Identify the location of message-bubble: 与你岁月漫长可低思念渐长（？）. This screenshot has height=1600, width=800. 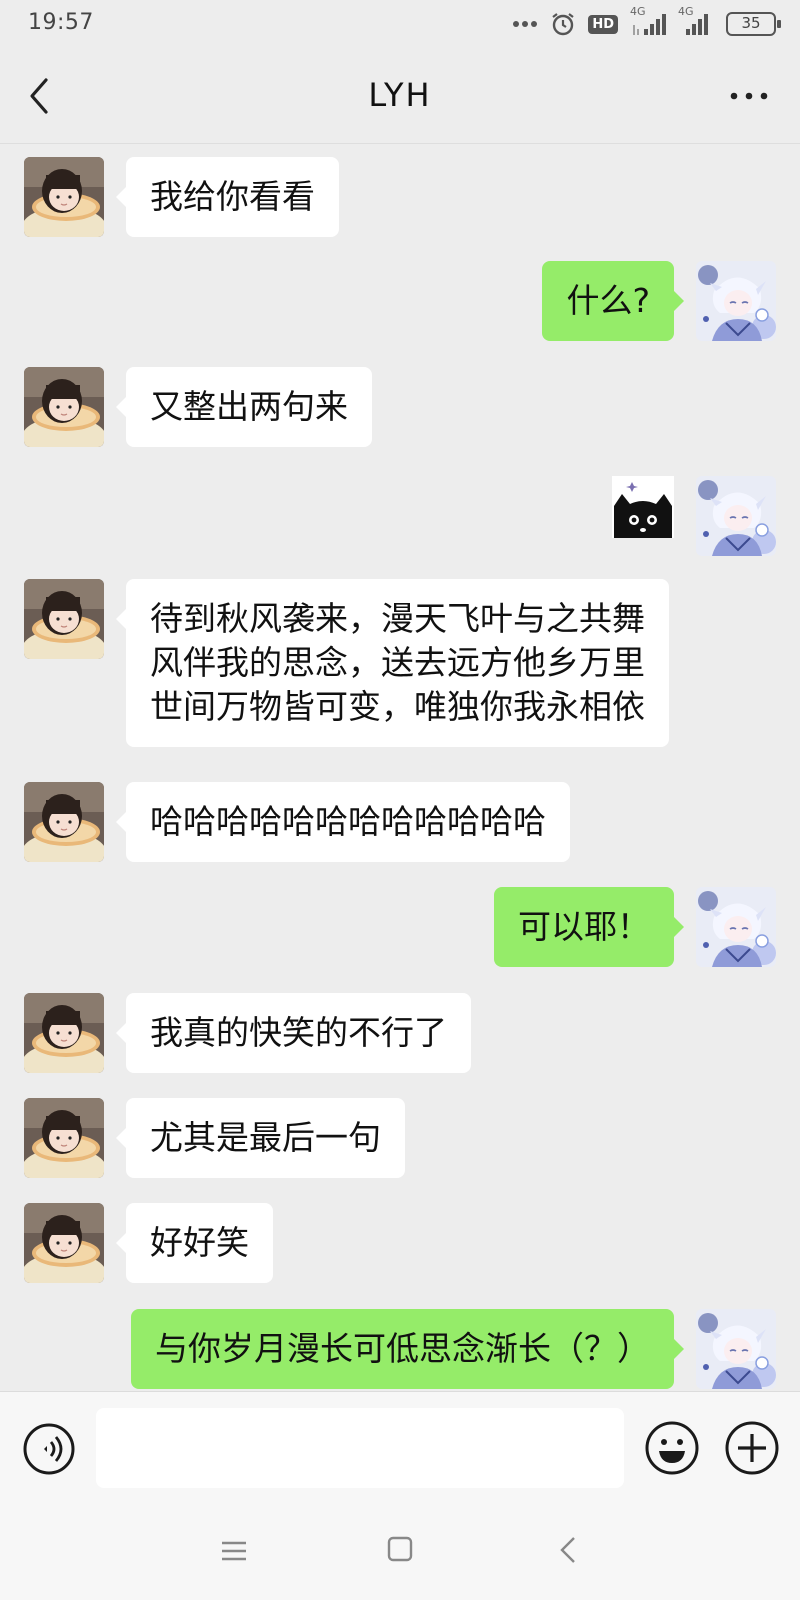
(407, 1349).